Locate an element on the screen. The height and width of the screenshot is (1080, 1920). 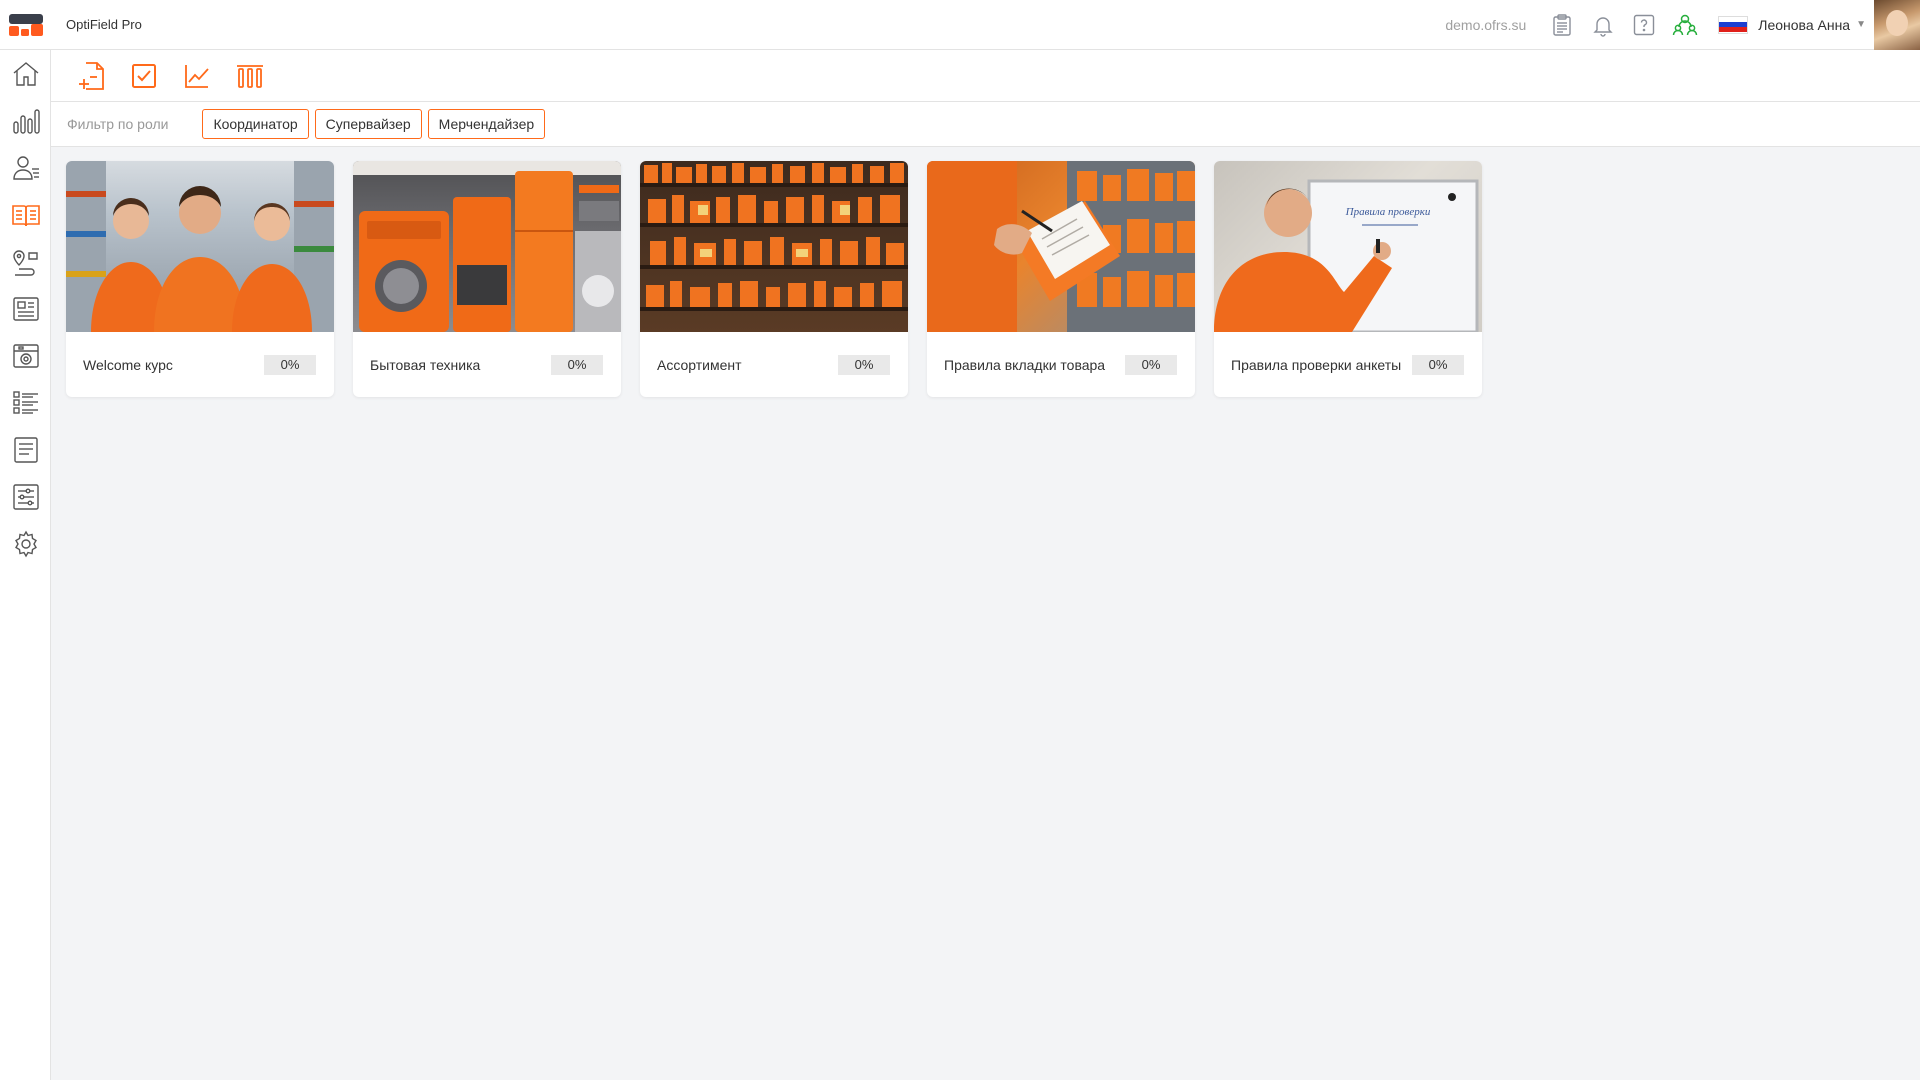
sidebar-item-analytics is located at coordinates (25, 120).